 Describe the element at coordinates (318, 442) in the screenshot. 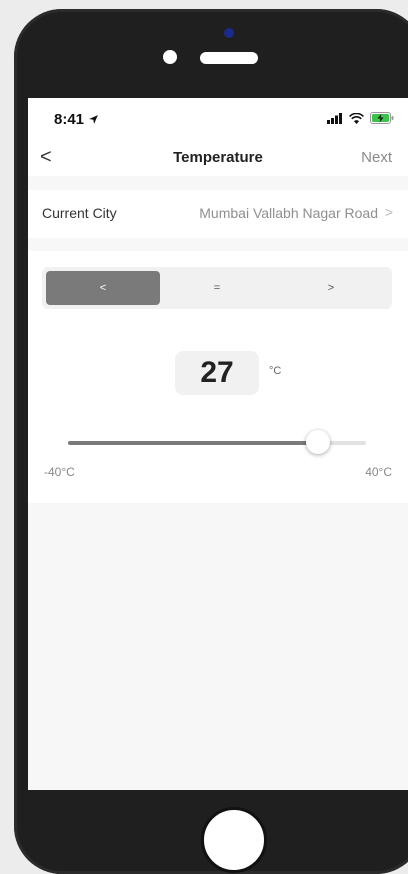

I see `slider-thumb` at that location.